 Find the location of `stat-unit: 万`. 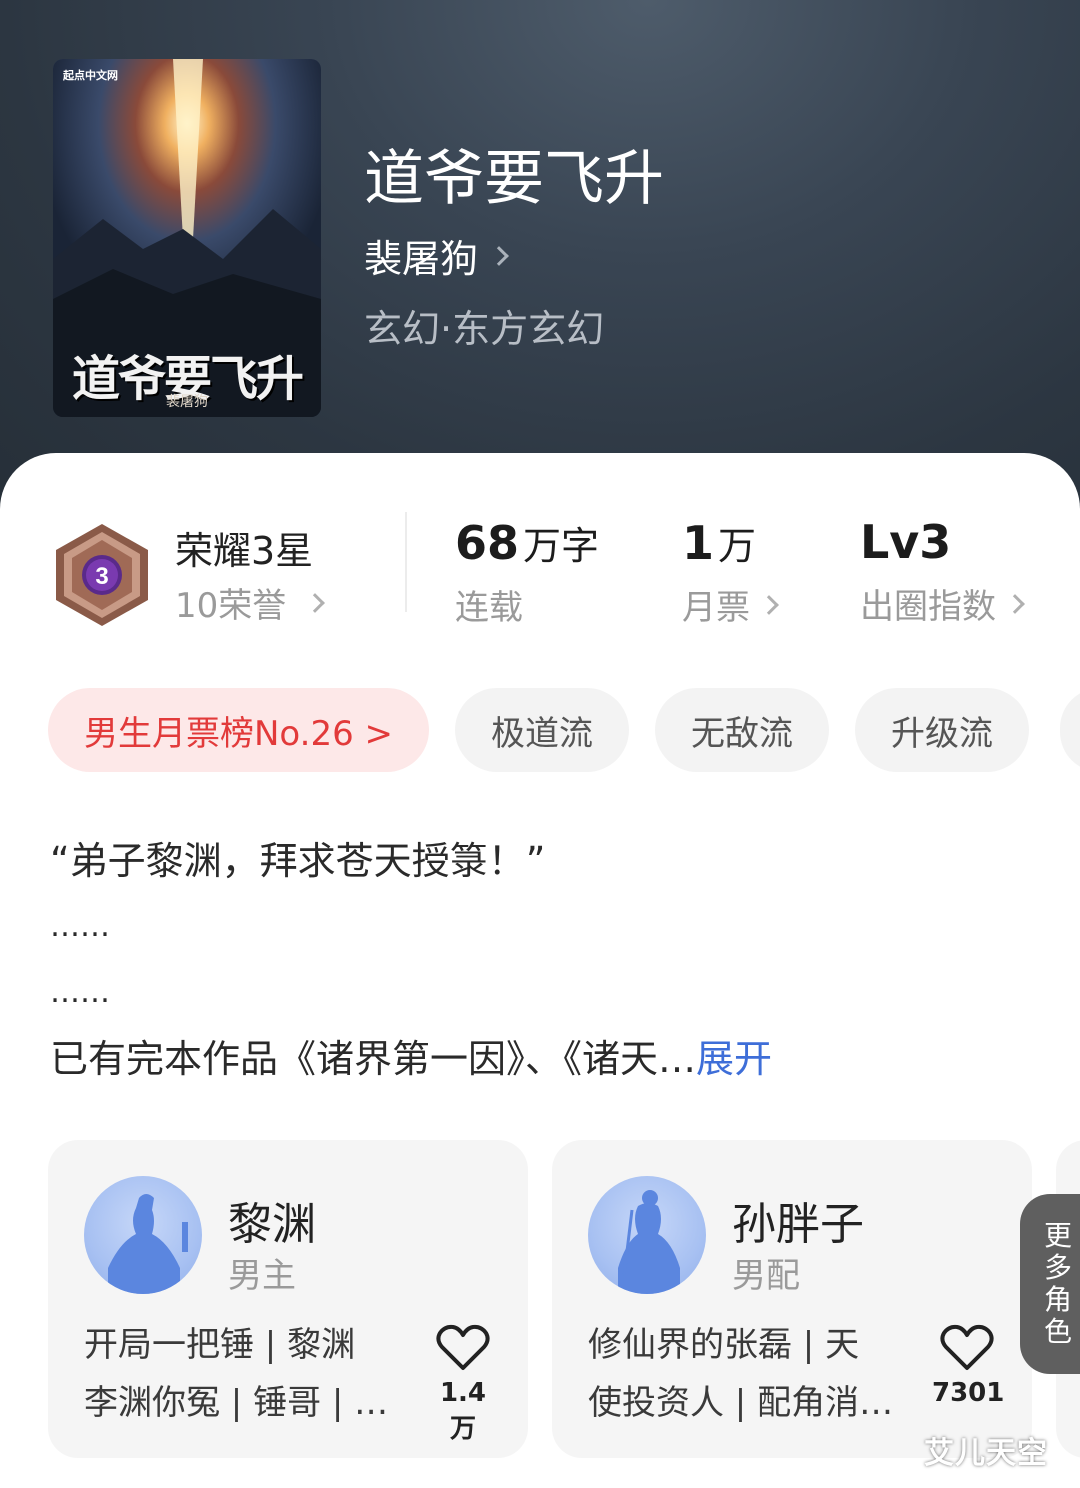

stat-unit: 万 is located at coordinates (737, 546).